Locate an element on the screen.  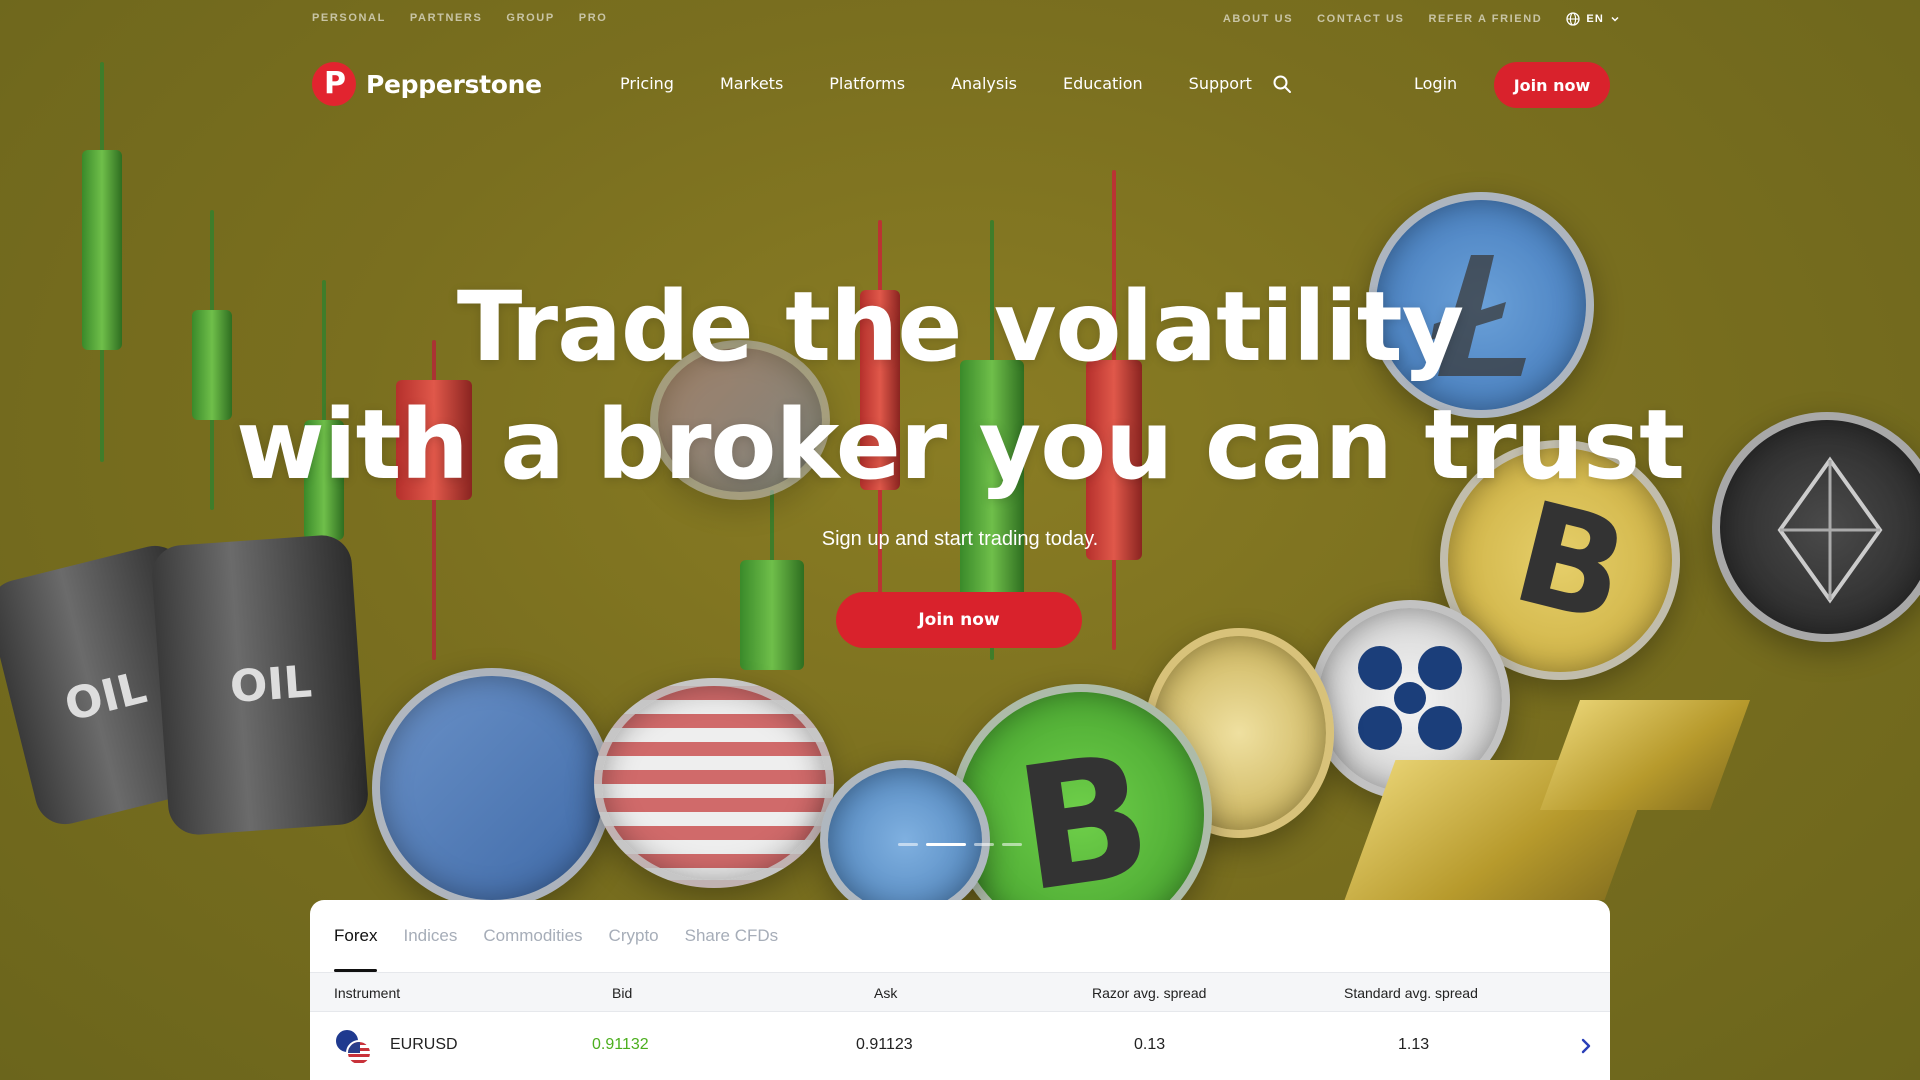
instrument-name: EURUSD is located at coordinates (424, 1044).